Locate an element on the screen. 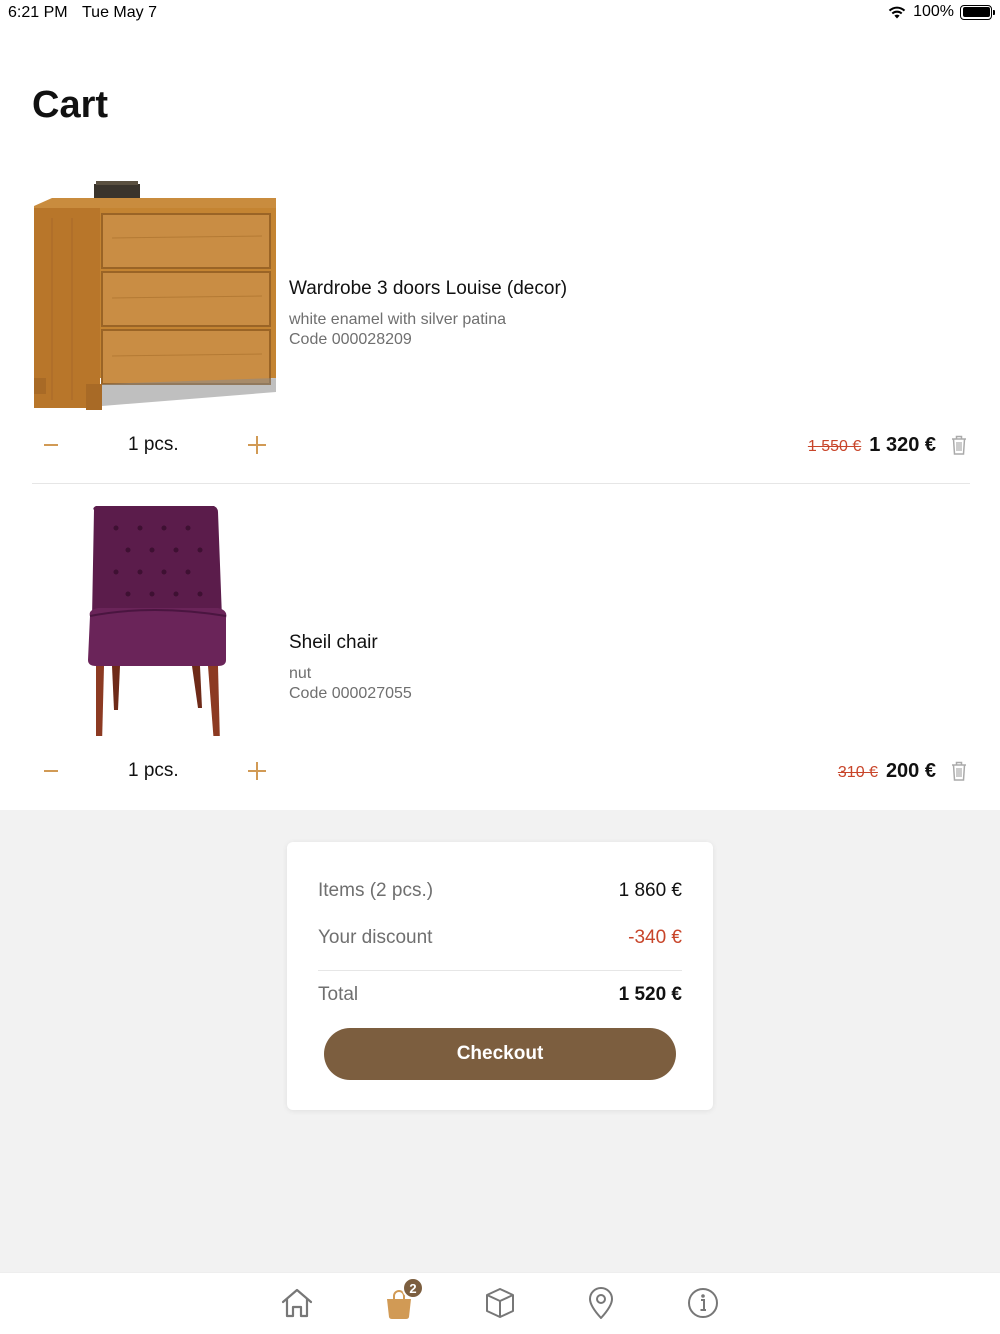 Image resolution: width=1000 pixels, height=1334 pixels. checkout-button: Checkout is located at coordinates (500, 1054).